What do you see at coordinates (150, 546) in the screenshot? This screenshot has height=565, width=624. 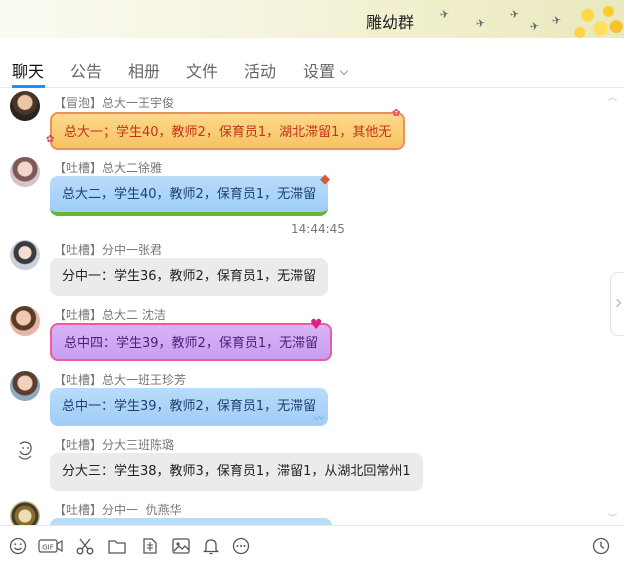 I see `doc-icon` at bounding box center [150, 546].